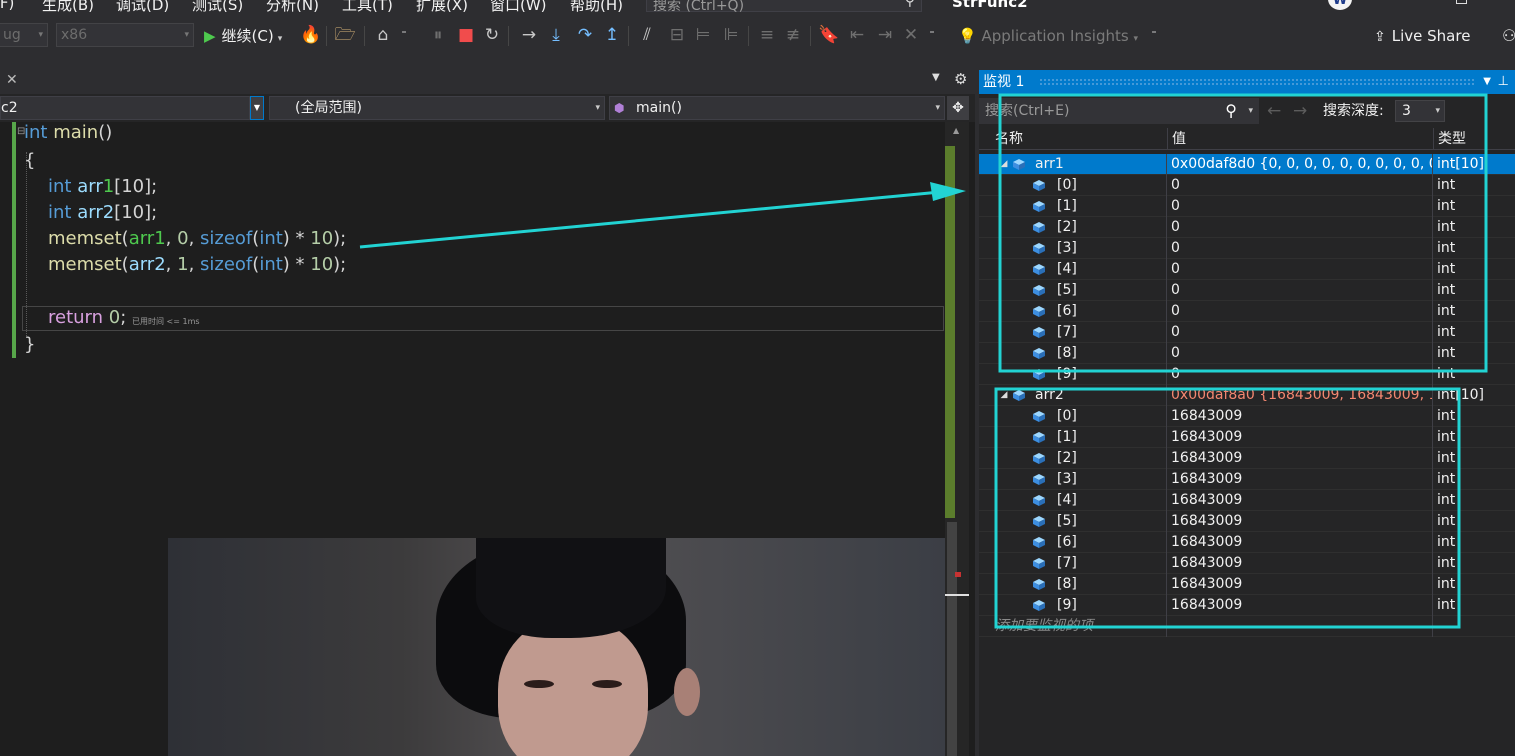 This screenshot has width=1515, height=756. Describe the element at coordinates (1247, 206) in the screenshot. I see `watch-row-element: [1] 0 int` at that location.